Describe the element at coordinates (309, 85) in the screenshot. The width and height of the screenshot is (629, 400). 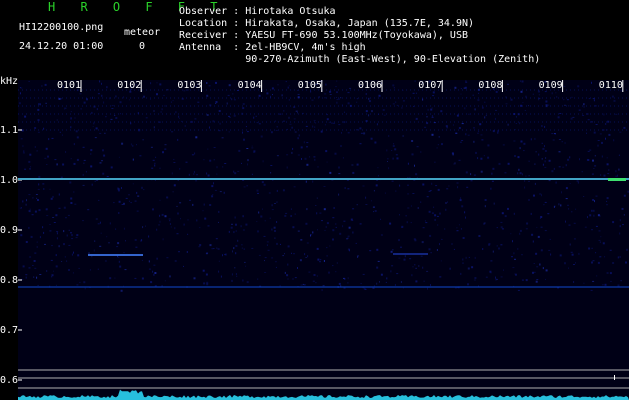
I see `x-tick-label: 0105` at that location.